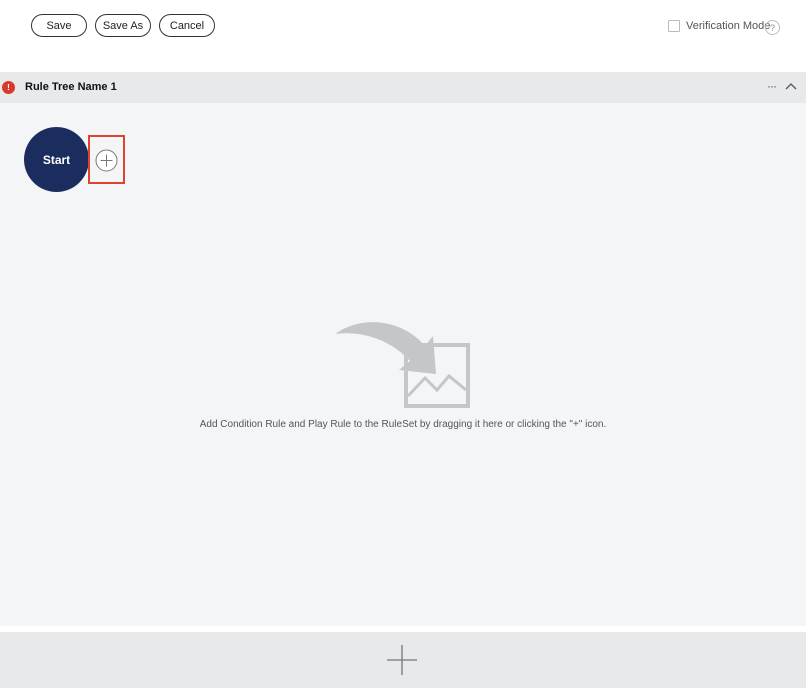  I want to click on verification-mode-label: Verification Mode, so click(728, 26).